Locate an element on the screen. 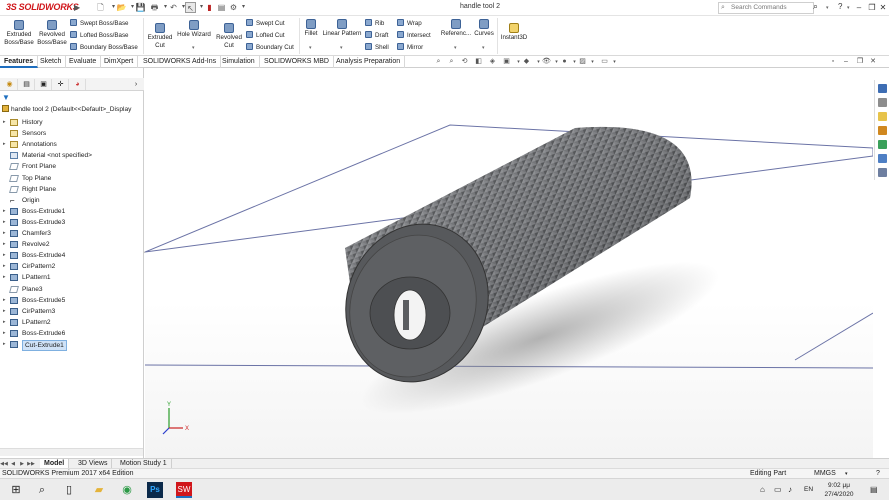 This screenshot has width=889, height=500. forum-icon is located at coordinates (882, 172).